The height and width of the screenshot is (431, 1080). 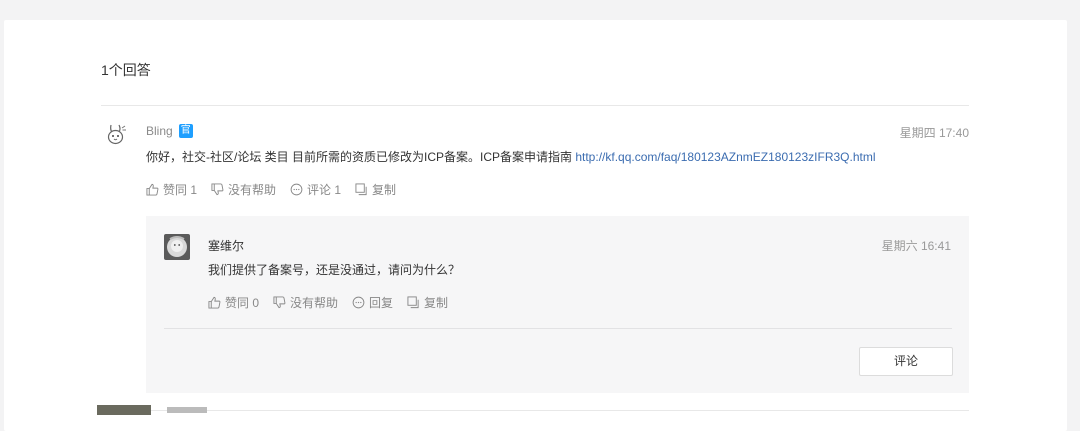 I want to click on avatar, so click(x=116, y=134).